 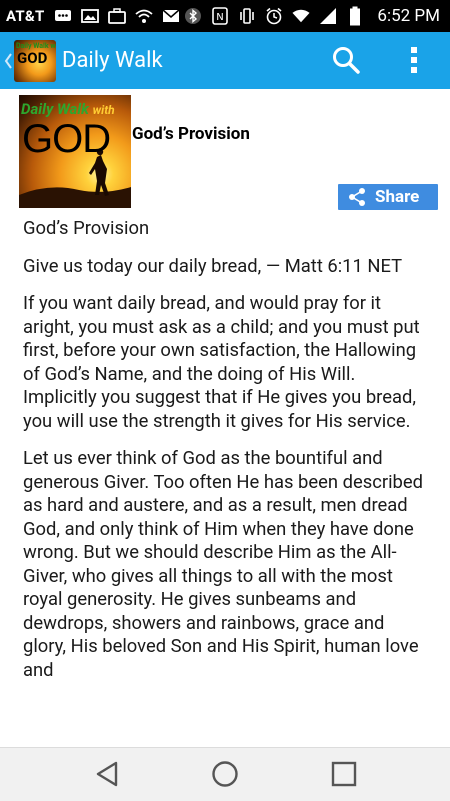 I want to click on app-logo: Daily Walk with GOD, so click(x=35, y=60).